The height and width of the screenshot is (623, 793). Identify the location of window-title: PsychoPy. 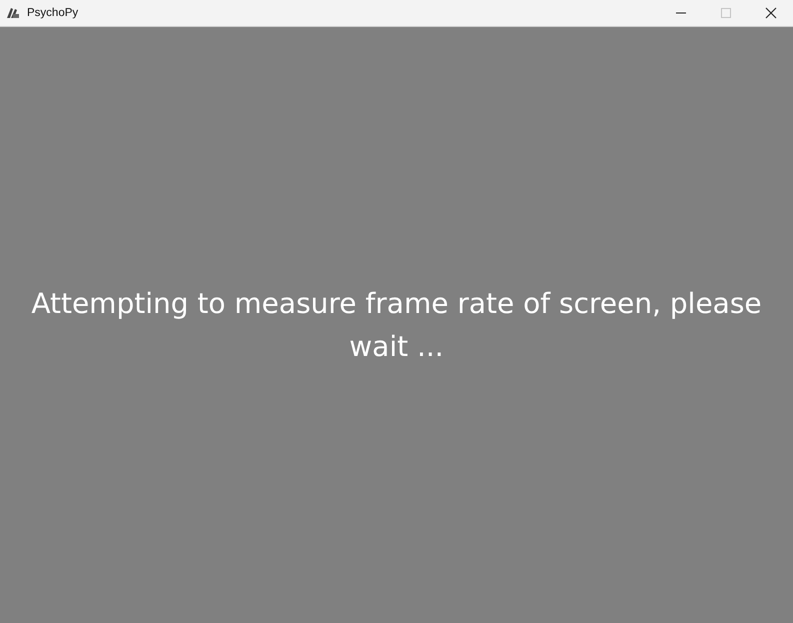
(52, 13).